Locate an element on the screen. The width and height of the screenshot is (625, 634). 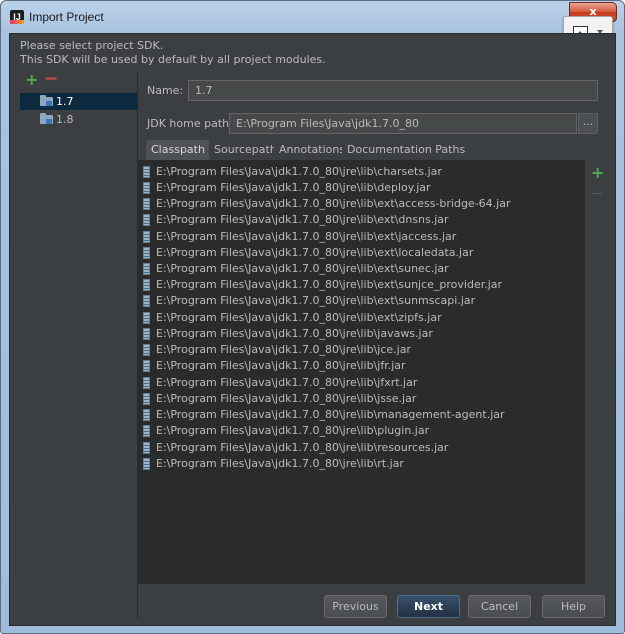
add-sdk-button: + is located at coordinates (31, 80).